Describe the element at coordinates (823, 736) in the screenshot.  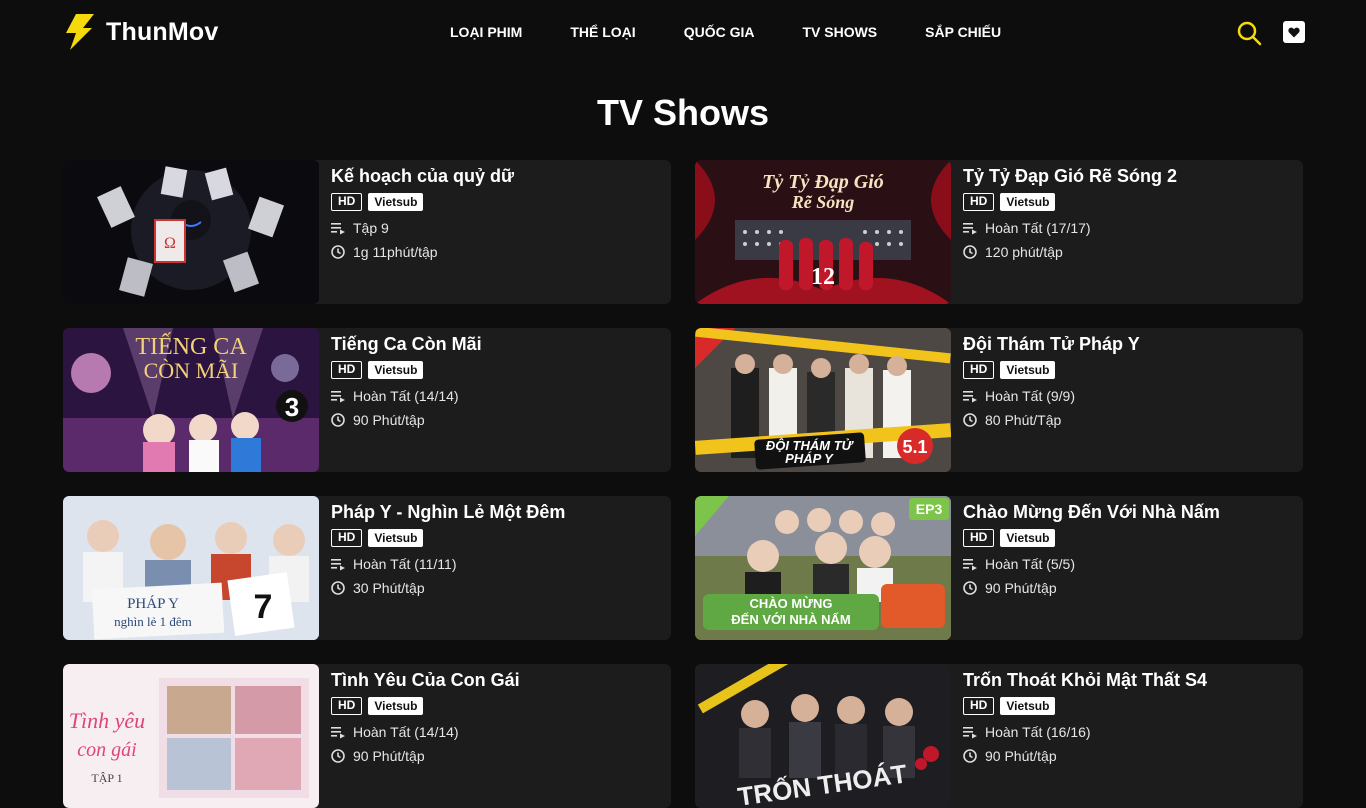
I see `show-thumbnail: TRỐN THOÁT` at that location.